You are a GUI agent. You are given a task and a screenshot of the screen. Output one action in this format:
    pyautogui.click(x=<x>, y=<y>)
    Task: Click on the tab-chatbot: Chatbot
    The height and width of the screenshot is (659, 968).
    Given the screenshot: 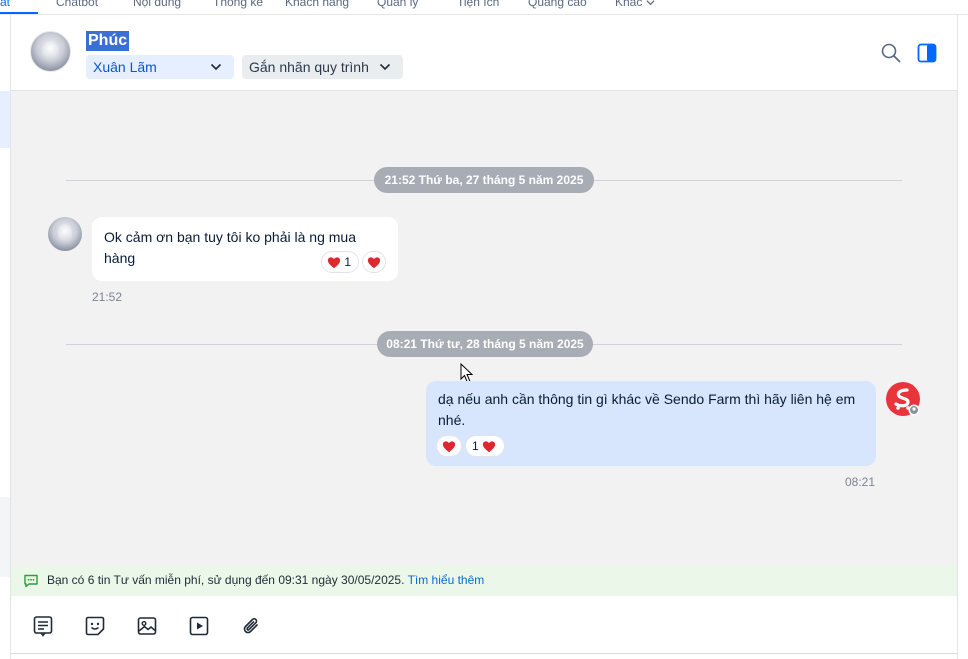 What is the action you would take?
    pyautogui.click(x=77, y=4)
    